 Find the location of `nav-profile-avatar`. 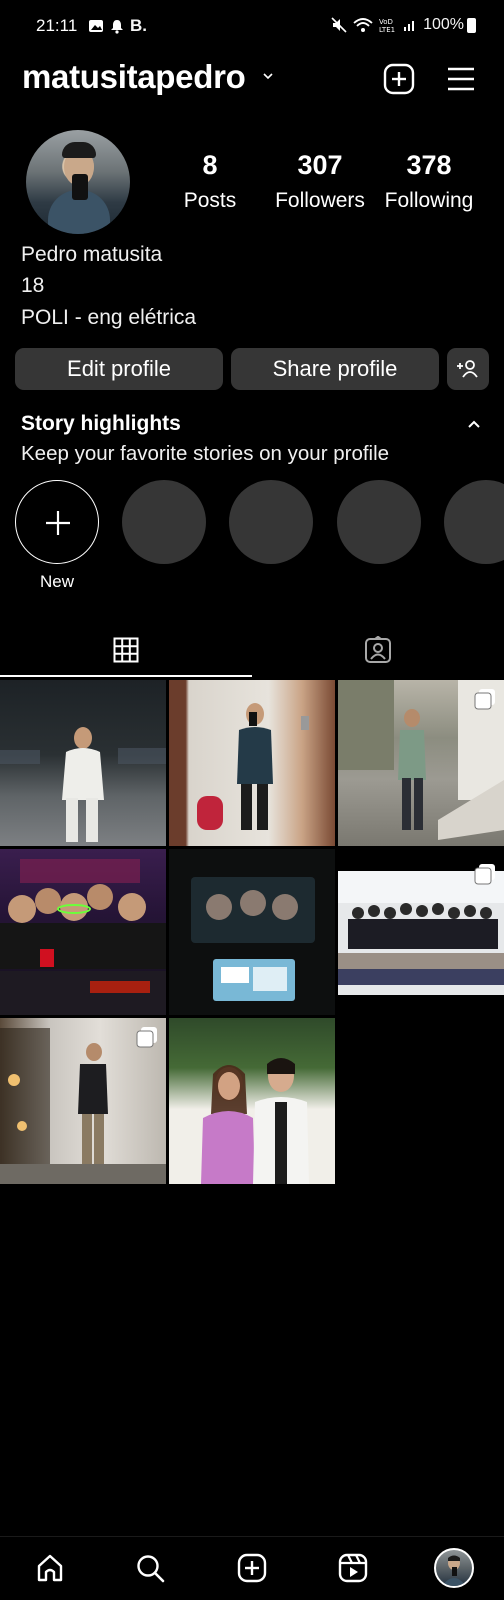

nav-profile-avatar is located at coordinates (454, 1568).